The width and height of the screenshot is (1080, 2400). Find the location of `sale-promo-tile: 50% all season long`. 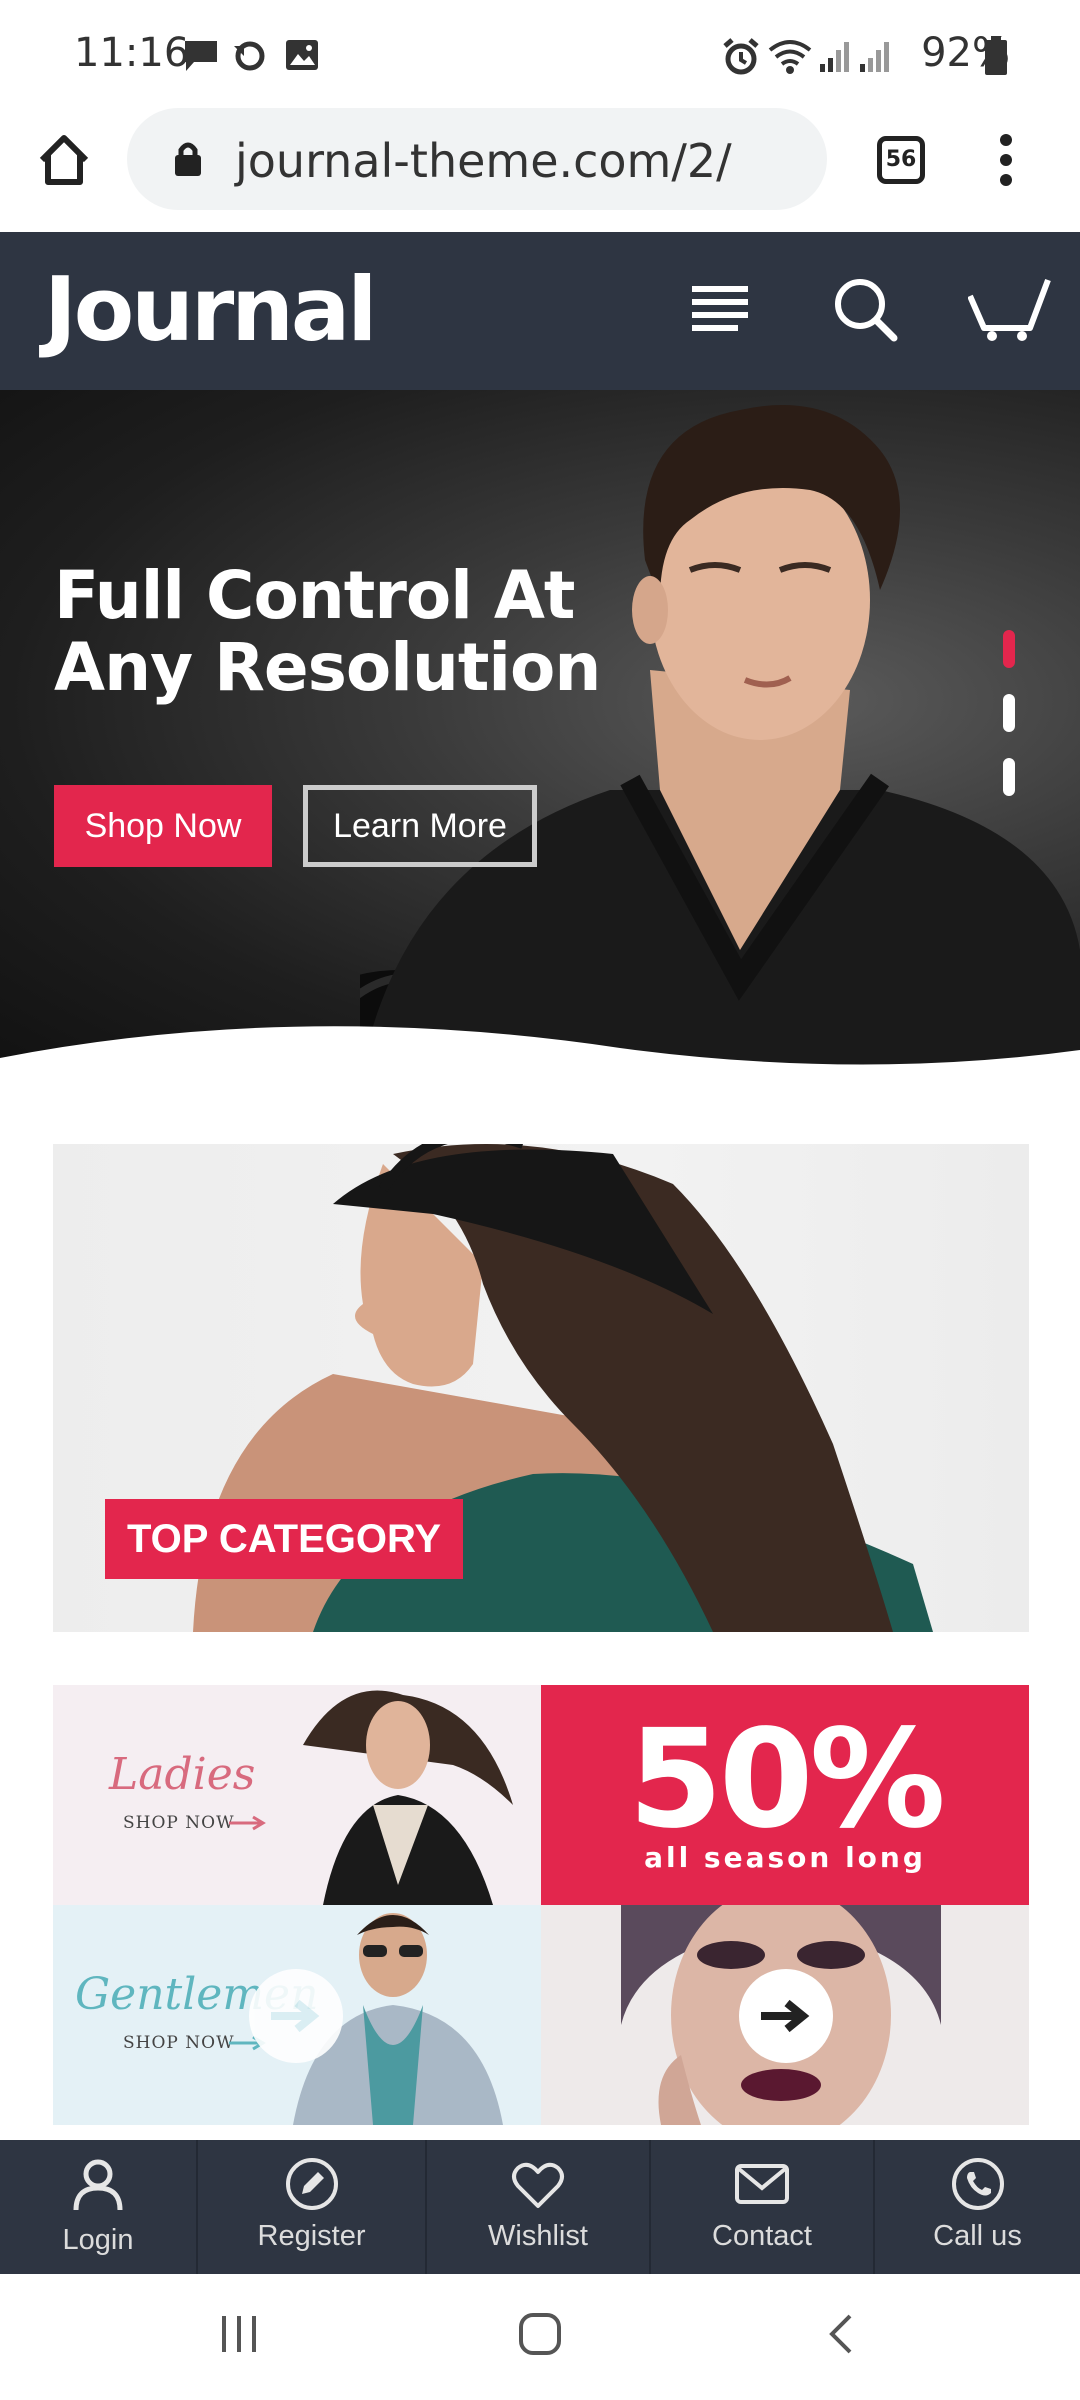

sale-promo-tile: 50% all season long is located at coordinates (785, 1795).